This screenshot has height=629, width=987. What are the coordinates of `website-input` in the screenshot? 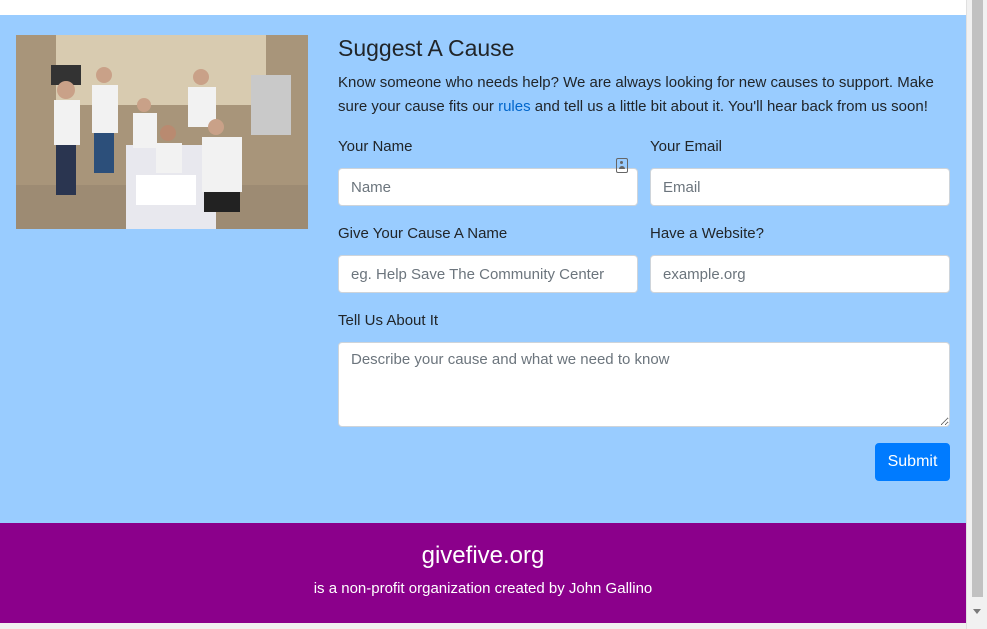 It's located at (800, 274).